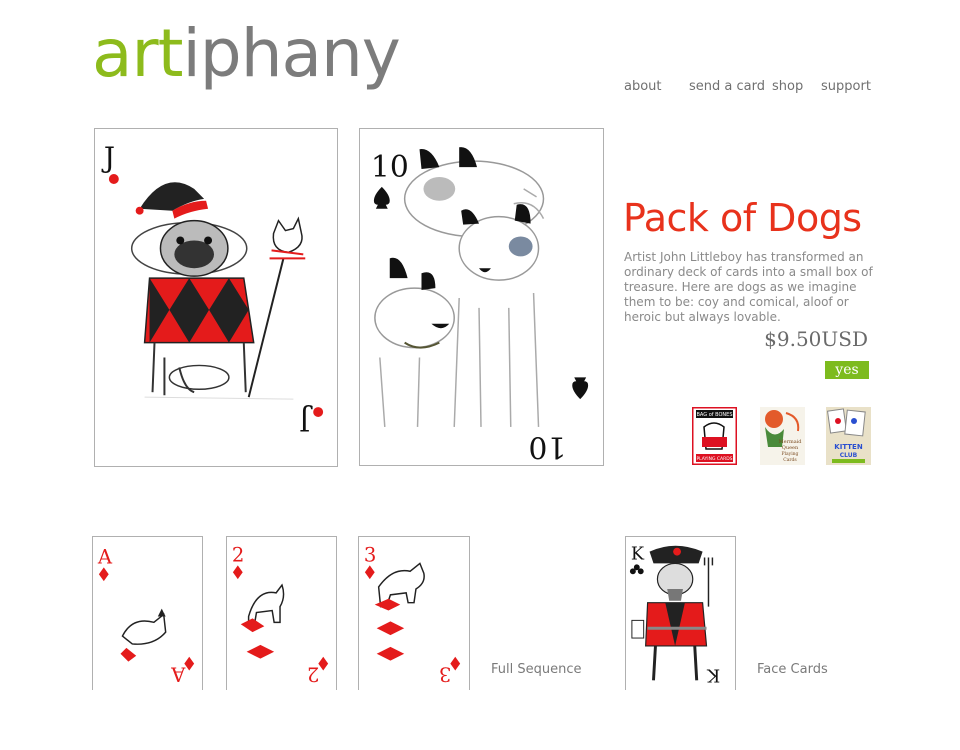  What do you see at coordinates (790, 448) in the screenshot?
I see `svg-text: Queen` at bounding box center [790, 448].